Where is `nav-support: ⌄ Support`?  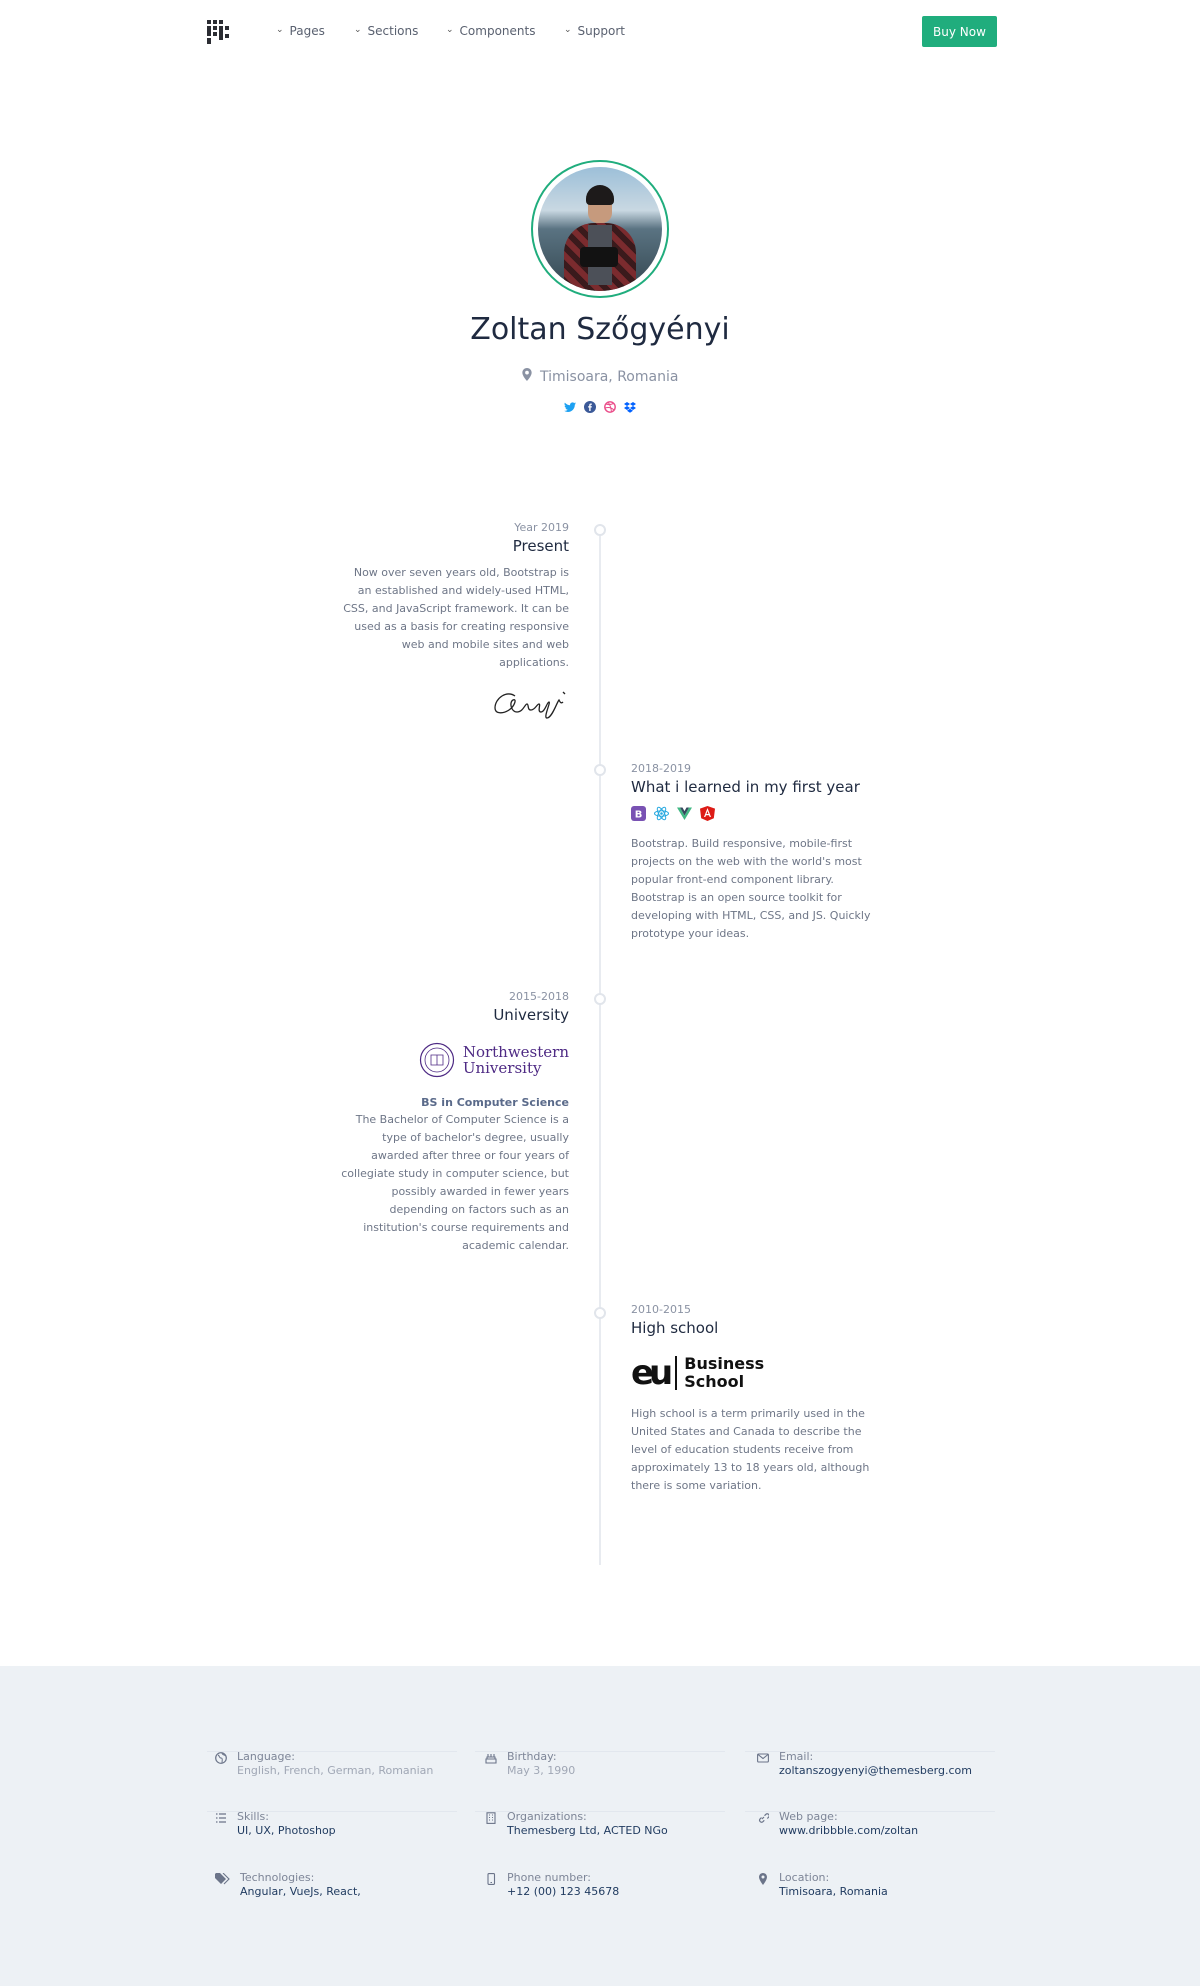 nav-support: ⌄ Support is located at coordinates (594, 31).